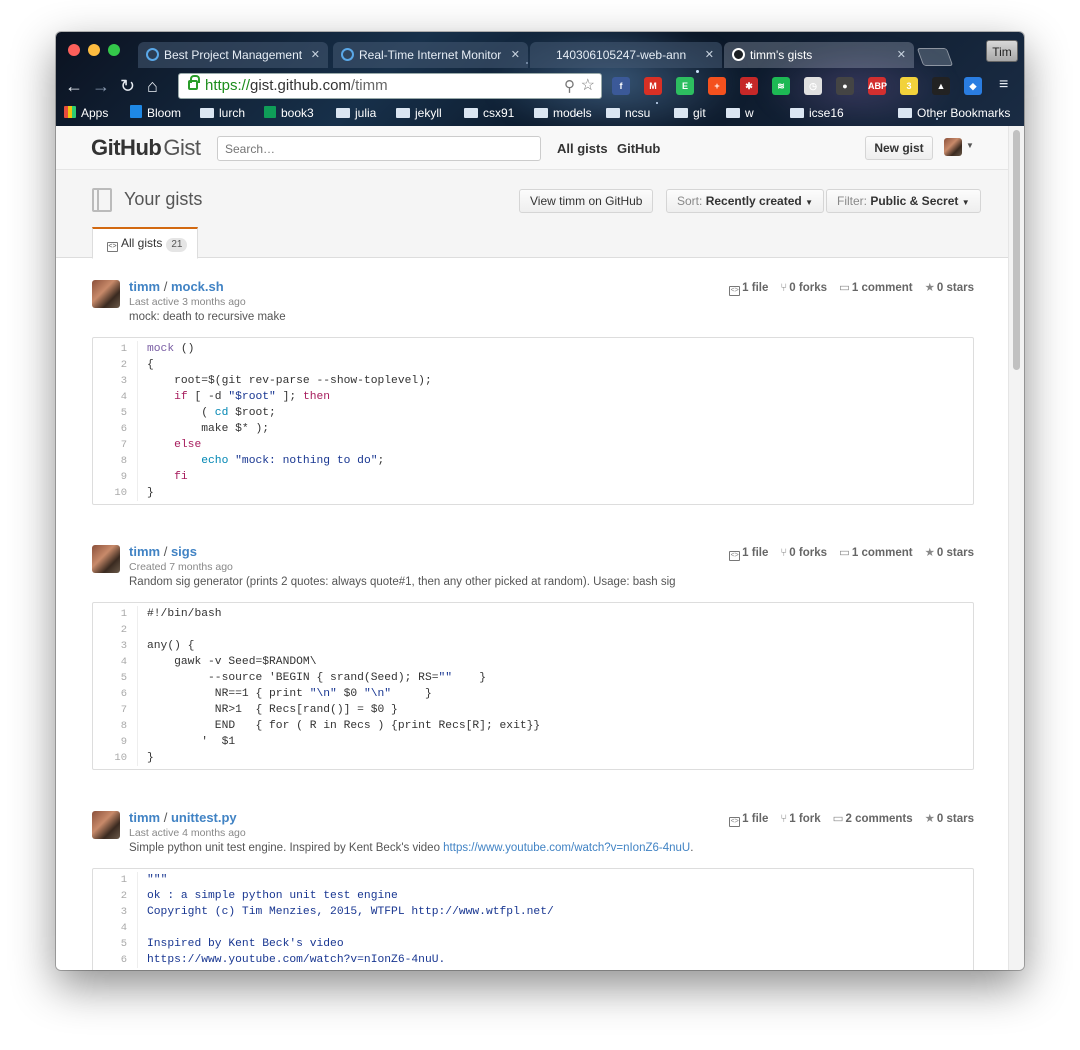 The height and width of the screenshot is (1050, 1080). I want to click on caret-down-icon: ▼, so click(965, 202).